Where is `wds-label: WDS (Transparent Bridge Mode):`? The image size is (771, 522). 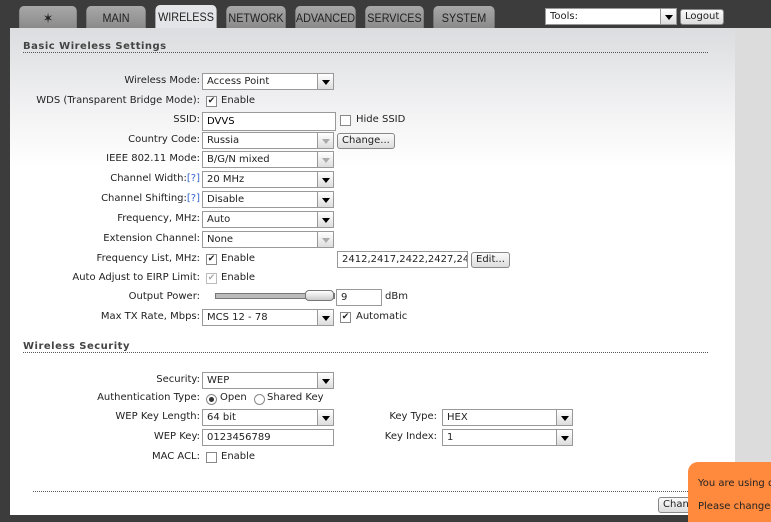
wds-label: WDS (Transparent Bridge Mode): is located at coordinates (118, 100).